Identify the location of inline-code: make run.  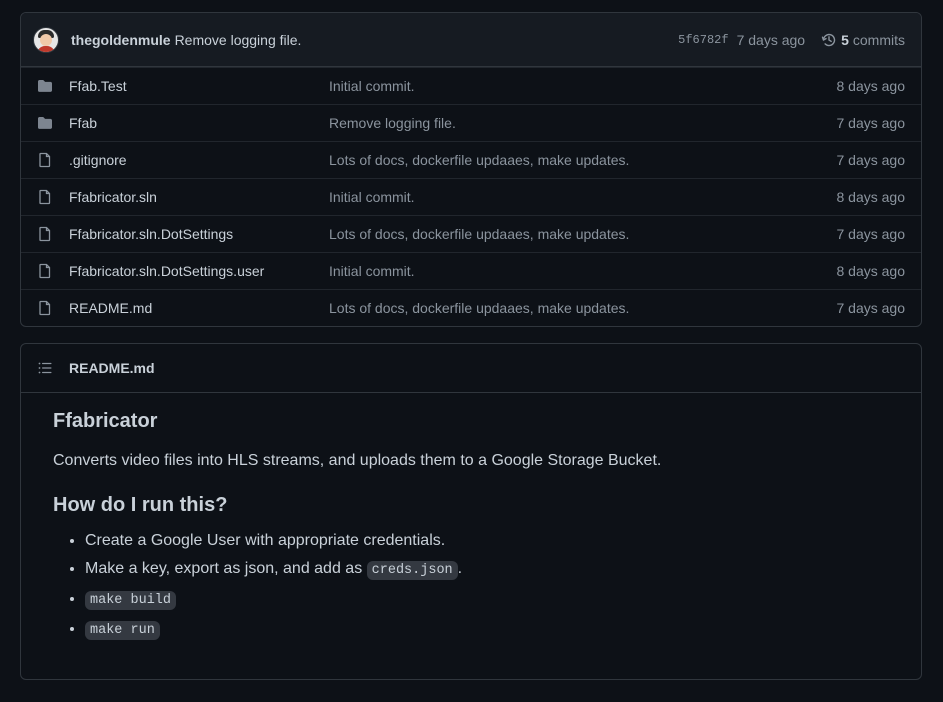
(122, 630).